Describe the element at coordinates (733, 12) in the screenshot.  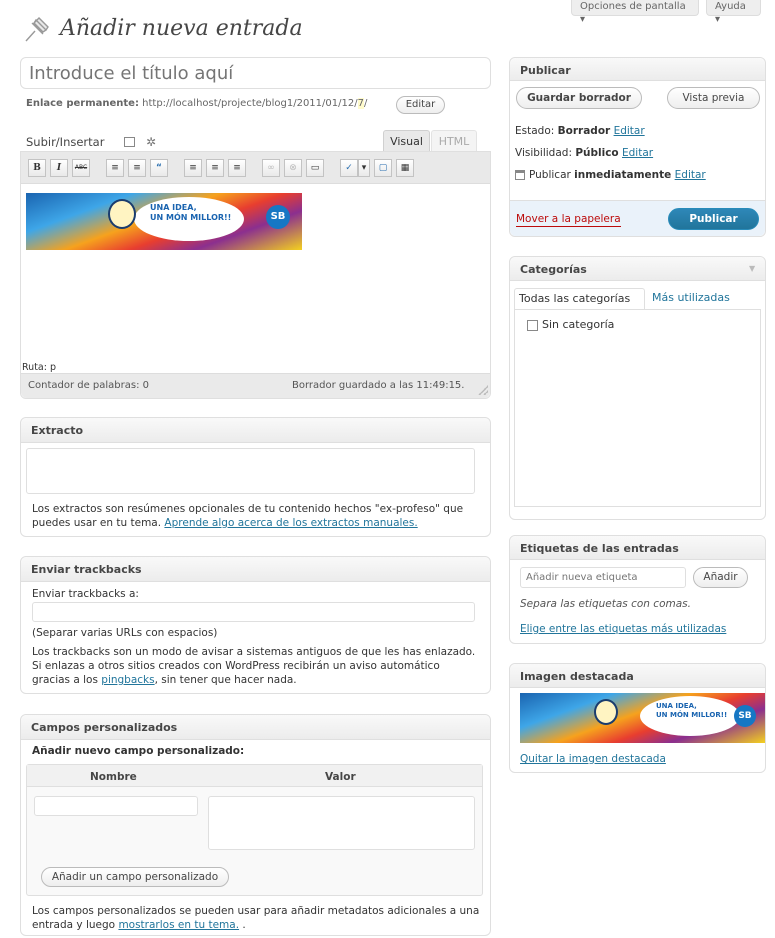
I see `help-button: Ayuda ▾` at that location.